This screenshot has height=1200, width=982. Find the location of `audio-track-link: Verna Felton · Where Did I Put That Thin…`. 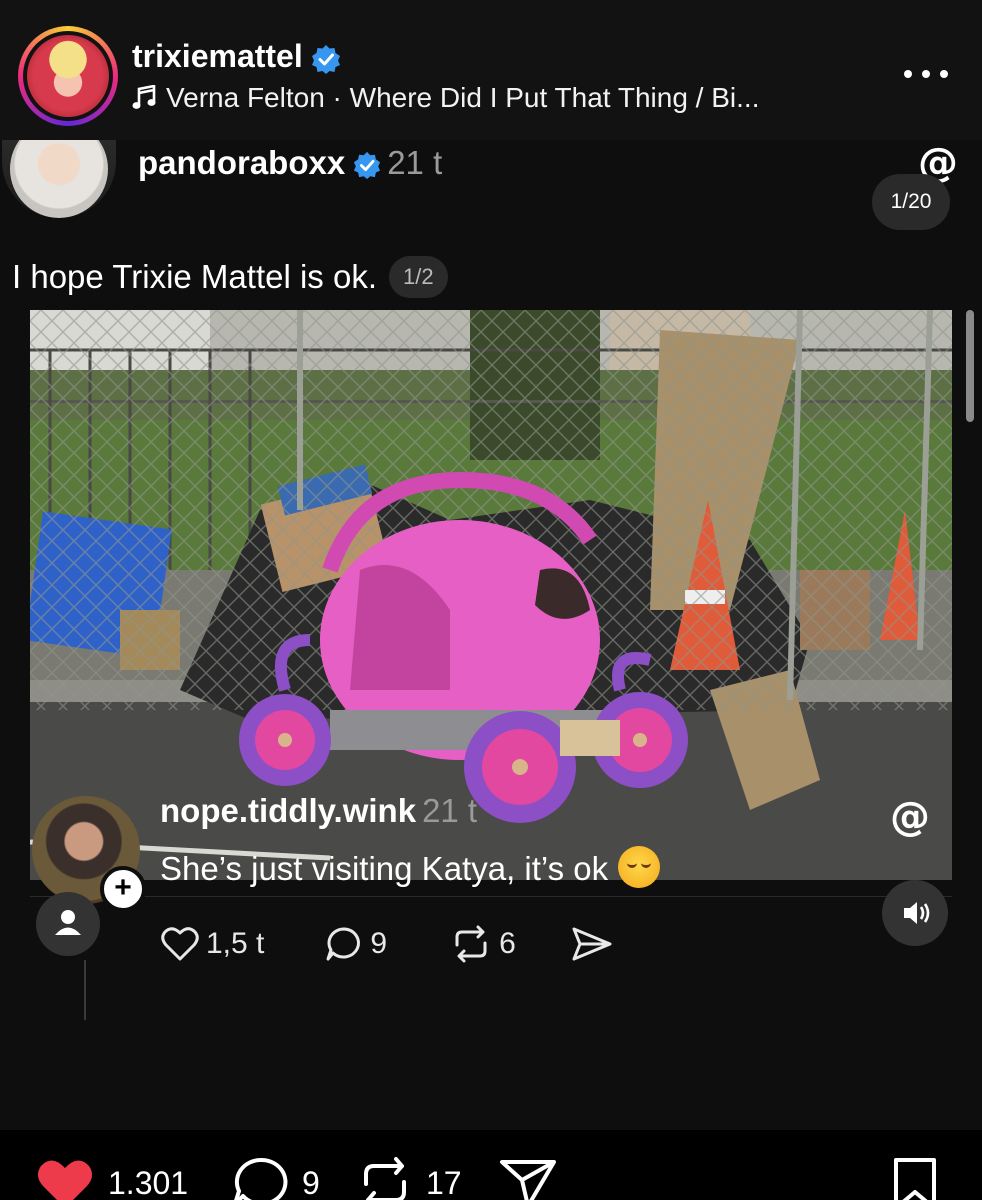

audio-track-link: Verna Felton · Where Did I Put That Thin… is located at coordinates (445, 98).